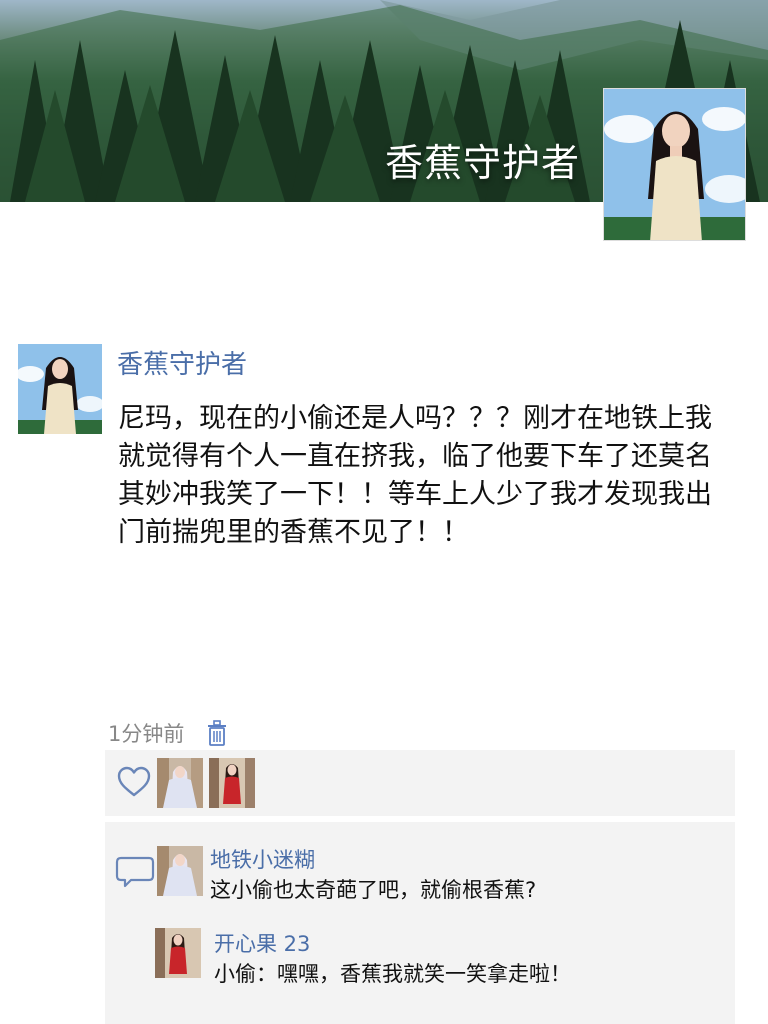  I want to click on comment-text: 这小偷也太奇葩了吧，就偷根香蕉?, so click(373, 890).